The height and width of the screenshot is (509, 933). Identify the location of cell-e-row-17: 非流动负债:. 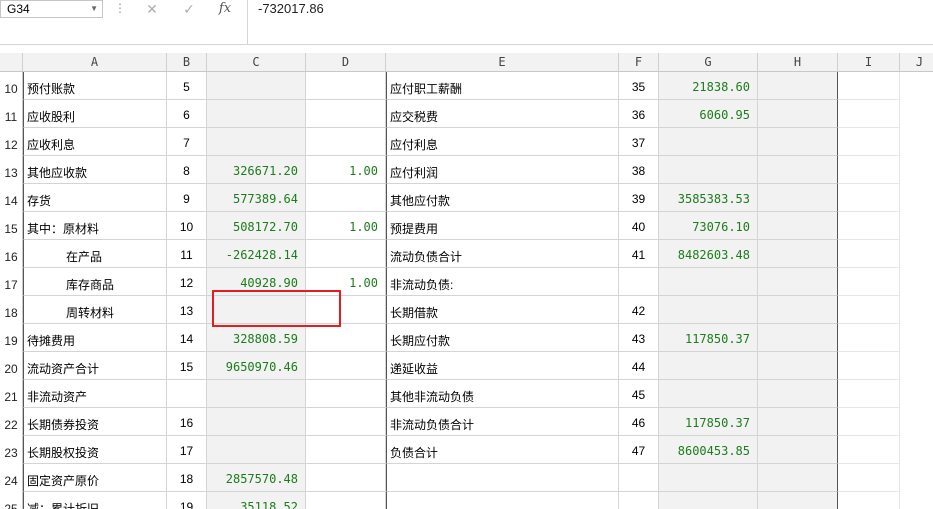
(502, 282).